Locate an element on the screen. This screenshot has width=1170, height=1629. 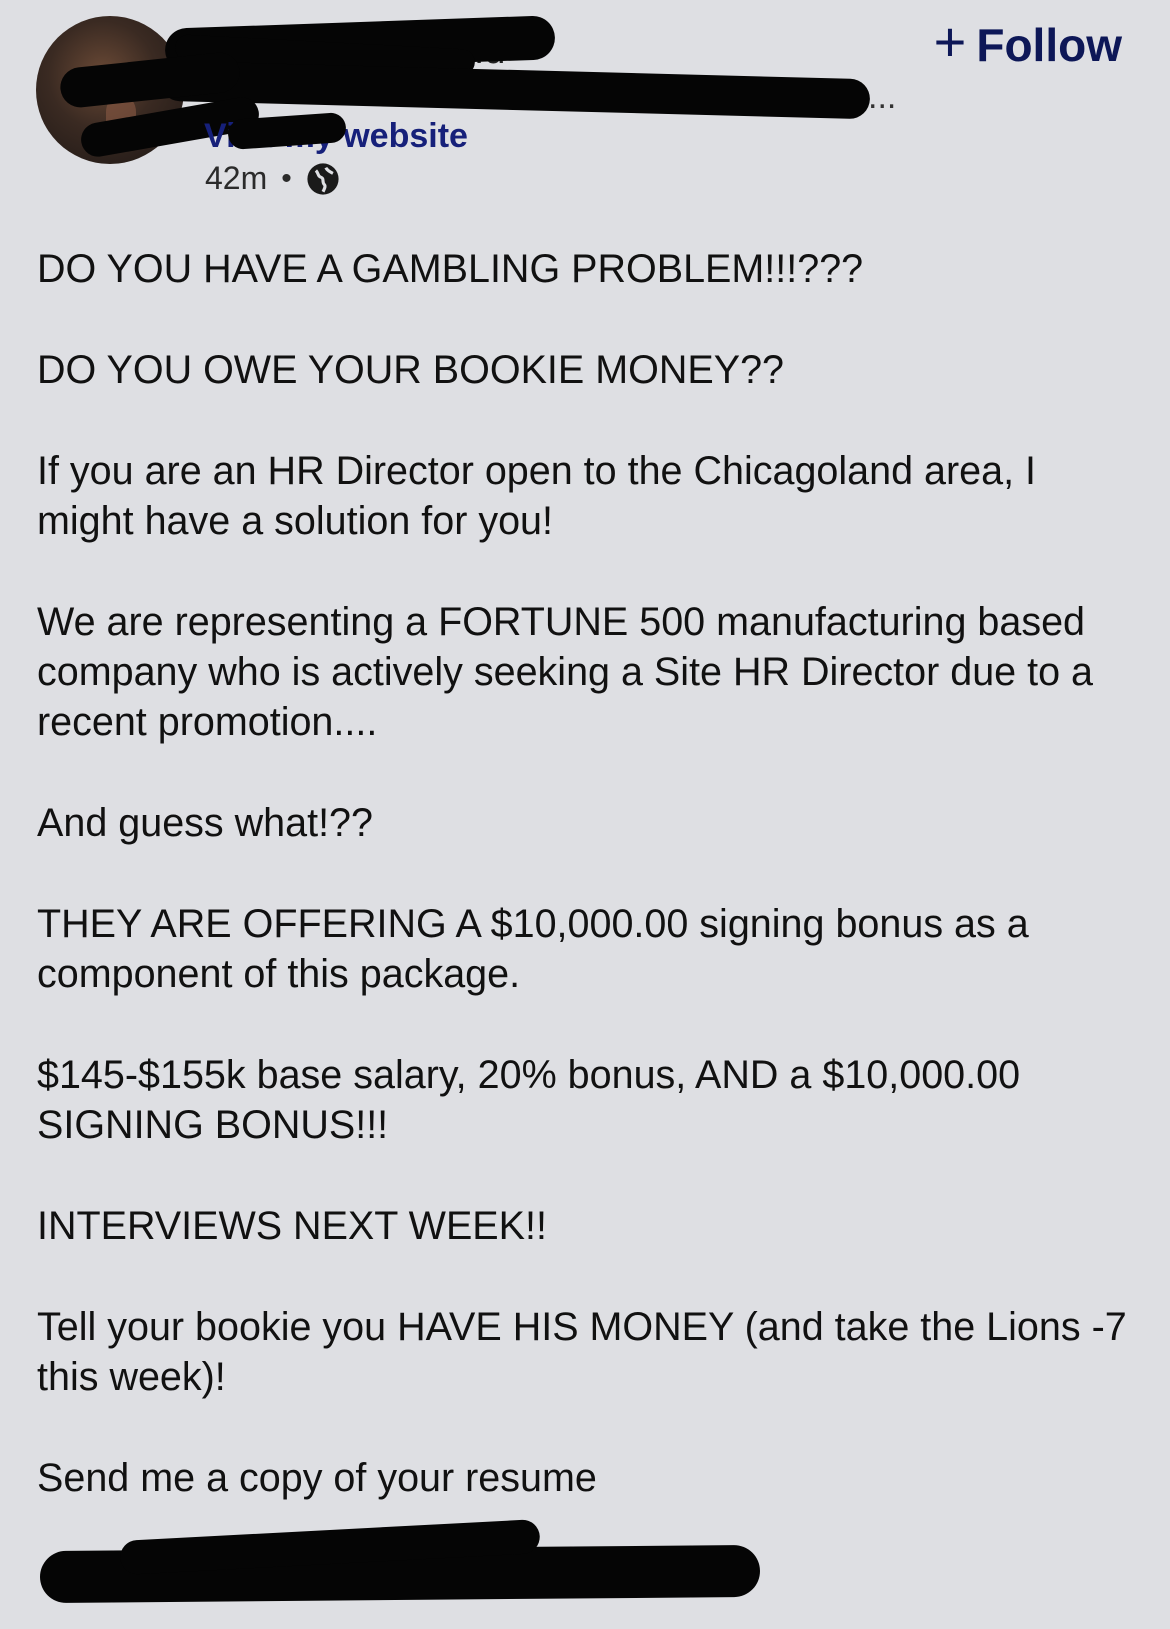
globe-icon is located at coordinates (323, 178).